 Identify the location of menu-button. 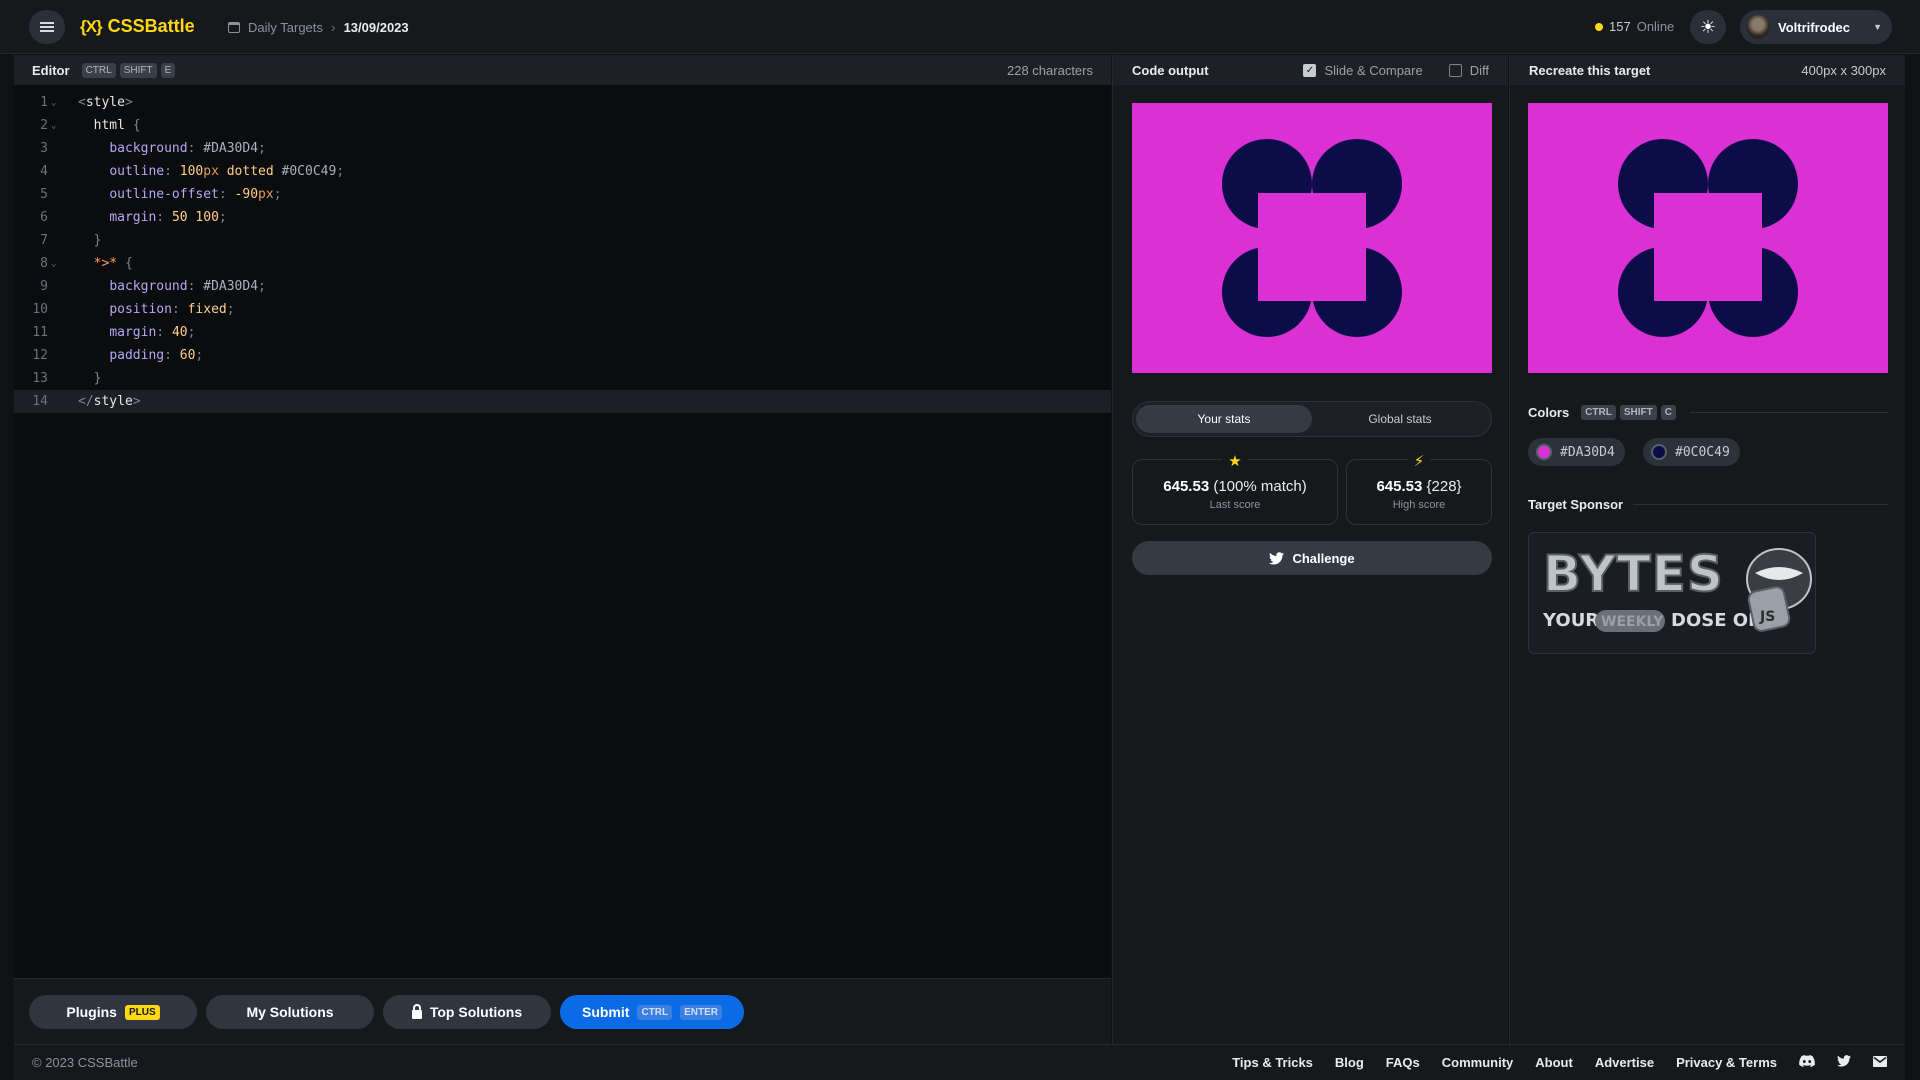
(47, 27).